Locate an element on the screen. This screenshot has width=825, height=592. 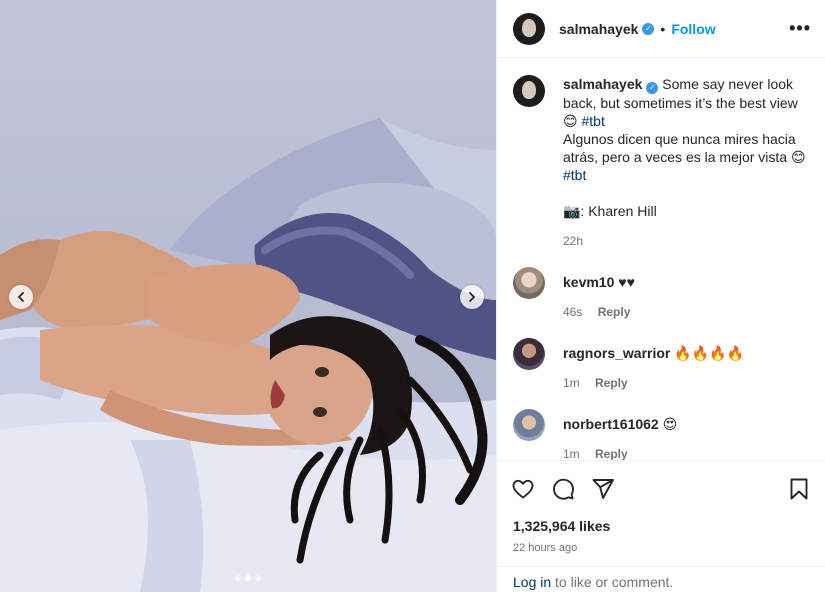
caption-avatar is located at coordinates (529, 91).